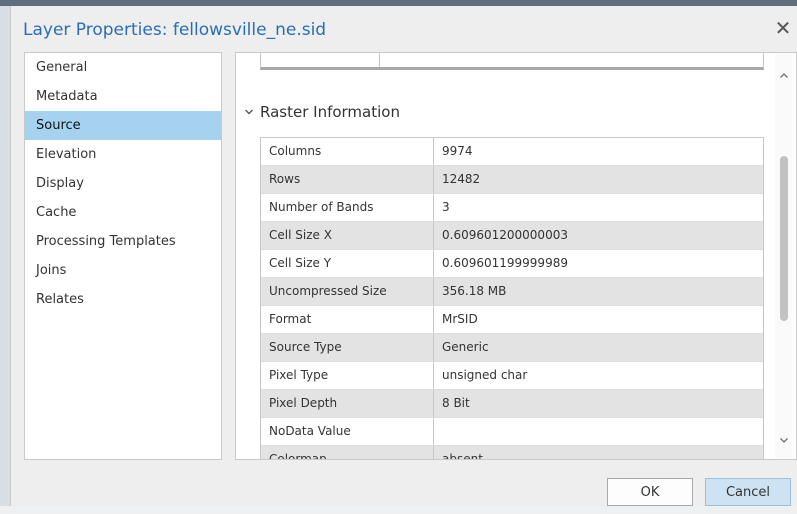 This screenshot has height=514, width=797. I want to click on table-row: Columns 9974, so click(512, 152).